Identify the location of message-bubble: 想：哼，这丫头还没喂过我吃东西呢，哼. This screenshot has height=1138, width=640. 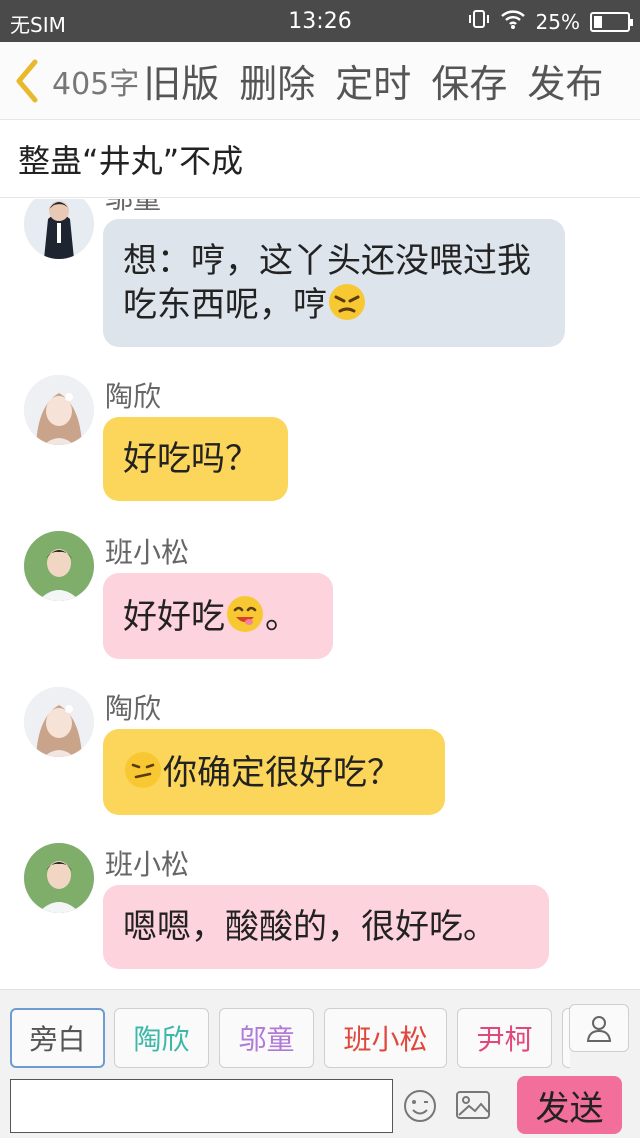
(334, 283).